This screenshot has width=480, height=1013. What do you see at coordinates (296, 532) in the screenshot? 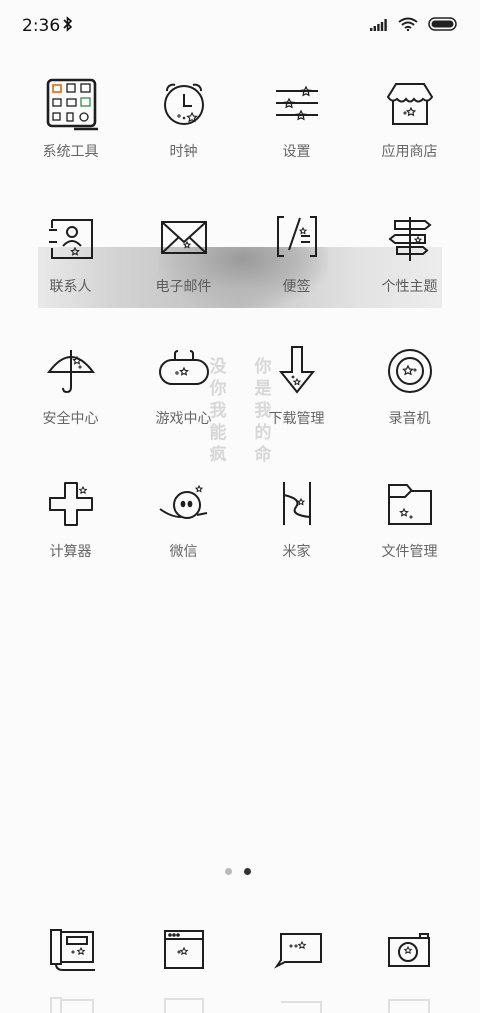
I see `app-mijia: 米家` at bounding box center [296, 532].